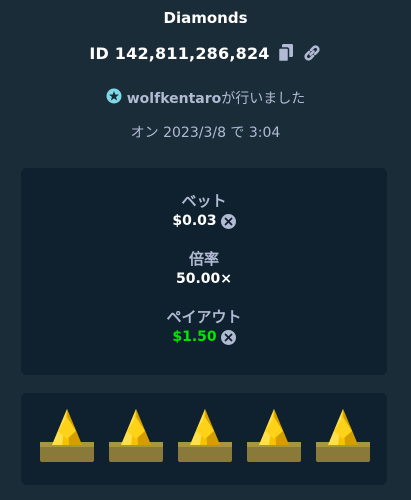 The height and width of the screenshot is (500, 411). I want to click on payout-value: $1.50, so click(194, 337).